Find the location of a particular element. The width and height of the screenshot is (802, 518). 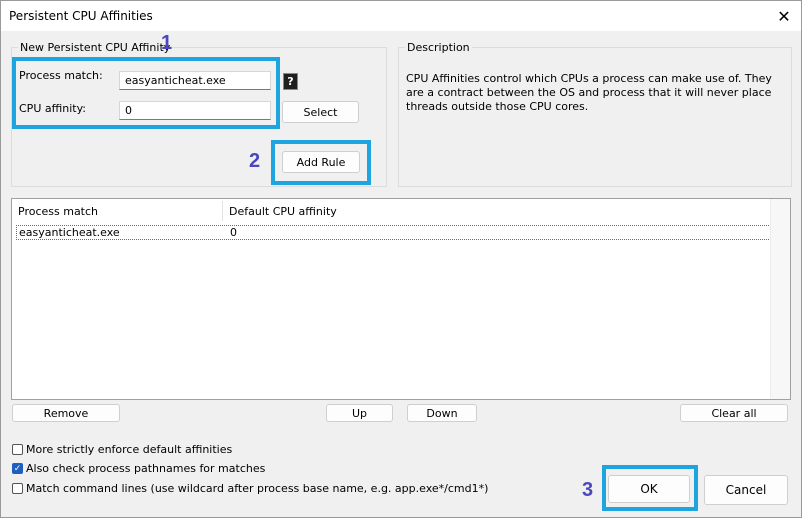

close-icon: ✕ is located at coordinates (784, 16).